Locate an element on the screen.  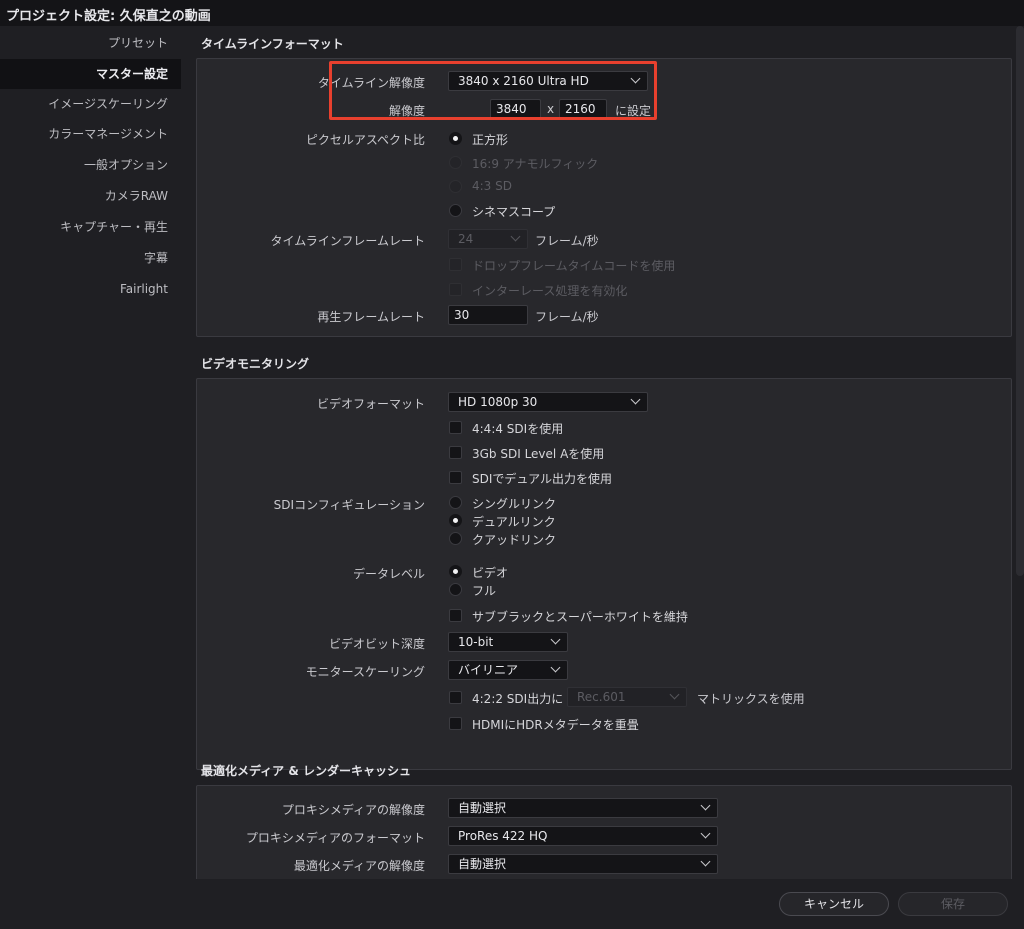
section-title-video-monitoring: ビデオモニタリング is located at coordinates (255, 364).